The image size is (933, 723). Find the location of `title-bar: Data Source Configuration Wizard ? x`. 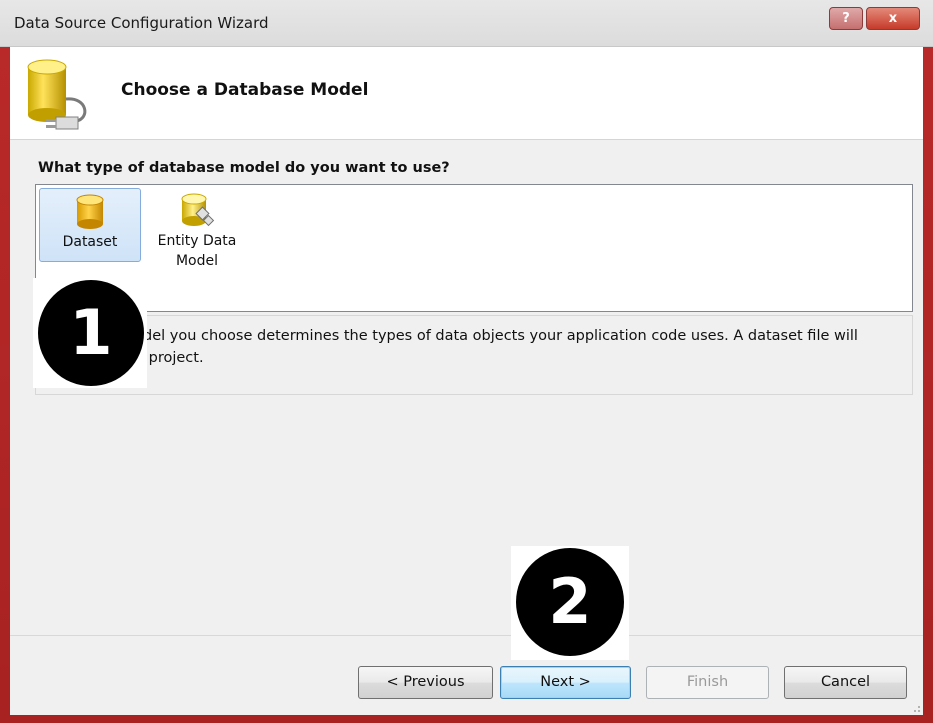

title-bar: Data Source Configuration Wizard ? x is located at coordinates (466, 23).